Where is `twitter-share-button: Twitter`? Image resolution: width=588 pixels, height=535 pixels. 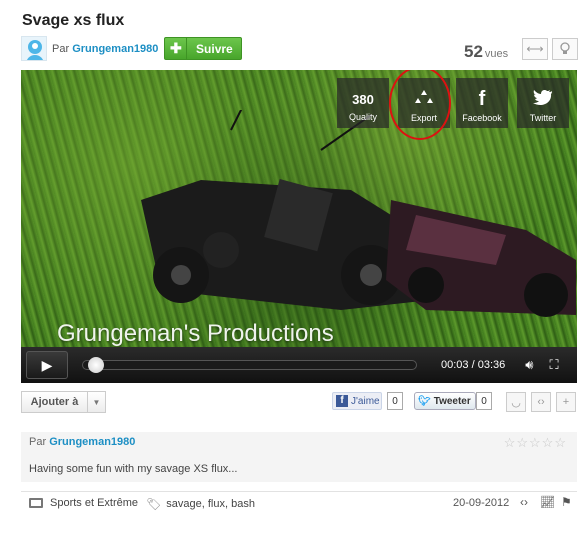 twitter-share-button: Twitter is located at coordinates (543, 103).